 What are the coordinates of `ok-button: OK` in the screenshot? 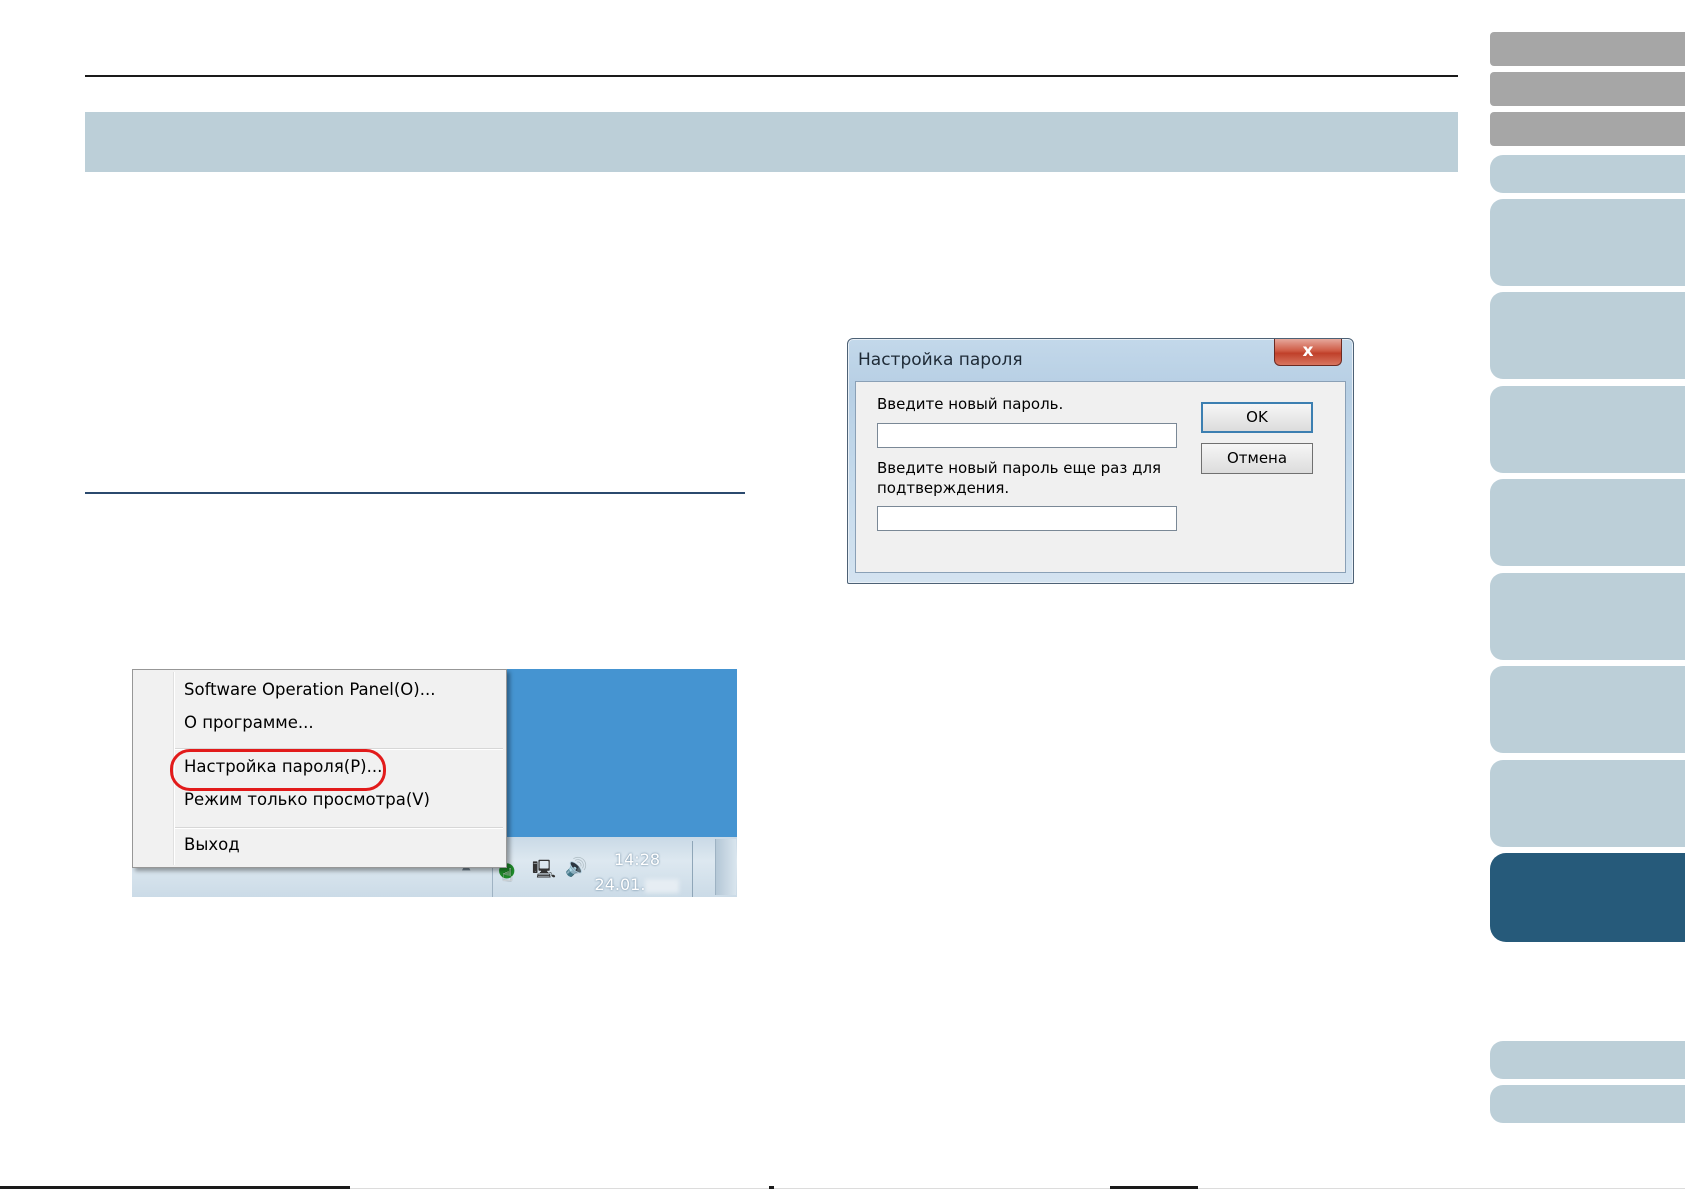 It's located at (1257, 417).